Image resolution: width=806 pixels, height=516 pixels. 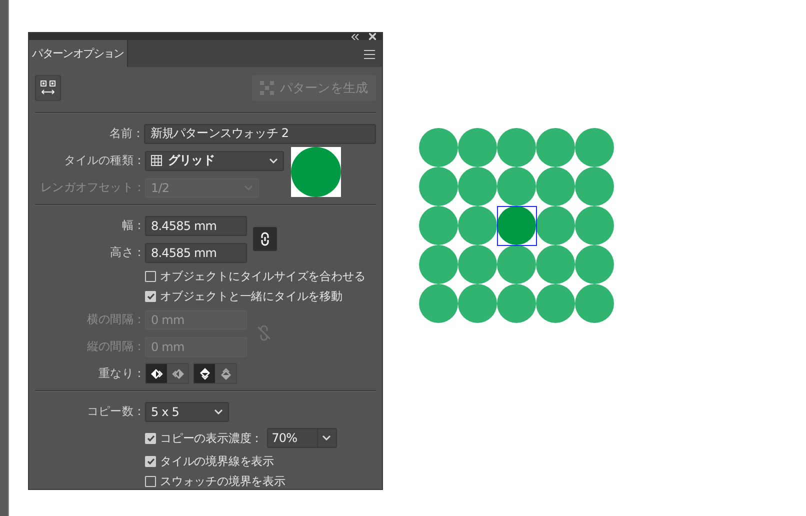 I want to click on edit-tile-button, so click(x=48, y=88).